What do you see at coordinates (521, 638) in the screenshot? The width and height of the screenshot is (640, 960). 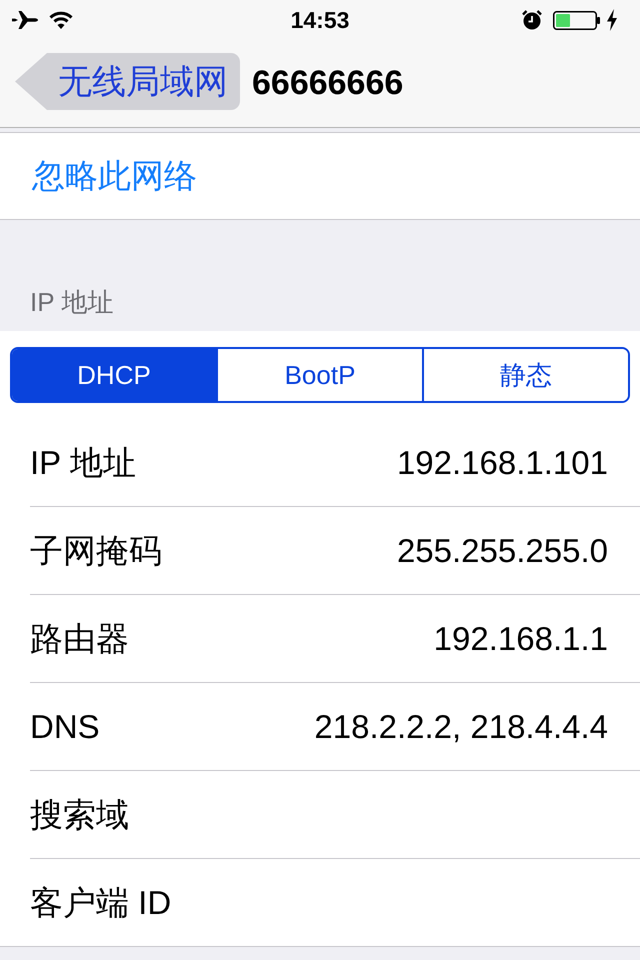 I see `row-value: 192.168.1.1` at bounding box center [521, 638].